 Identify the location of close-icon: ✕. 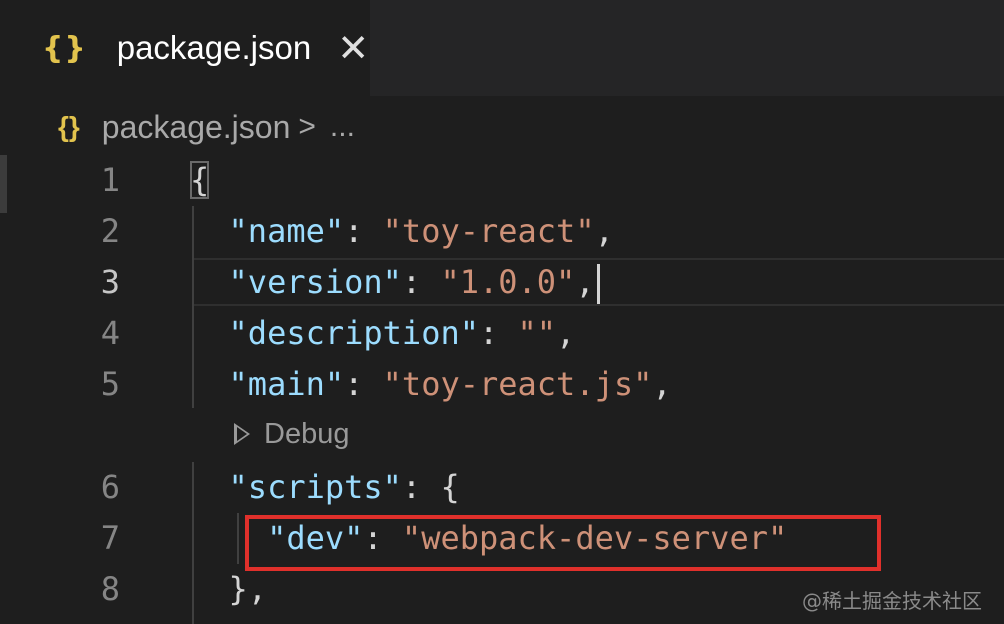
(353, 48).